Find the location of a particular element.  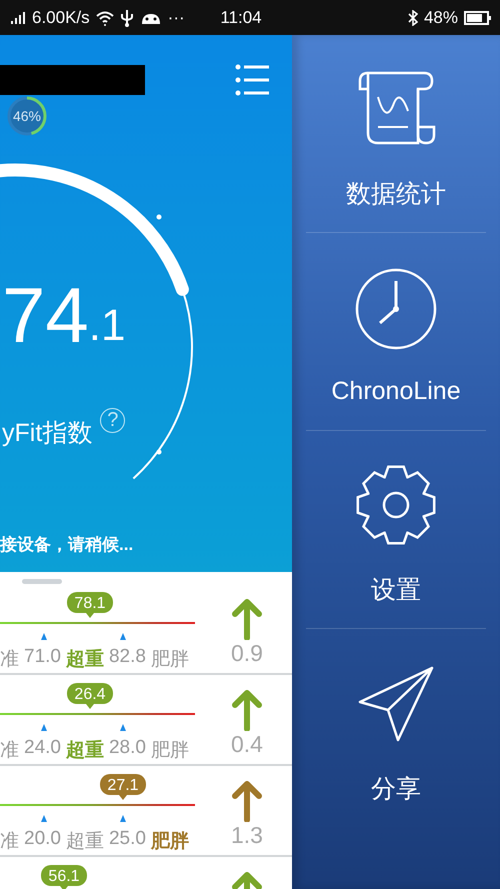

network-speed: 6.00K/s is located at coordinates (61, 18).